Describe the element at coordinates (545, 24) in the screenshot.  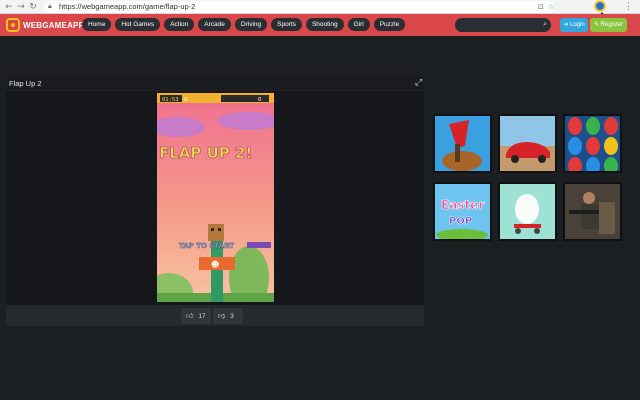
I see `search-icon: ⌕` at that location.